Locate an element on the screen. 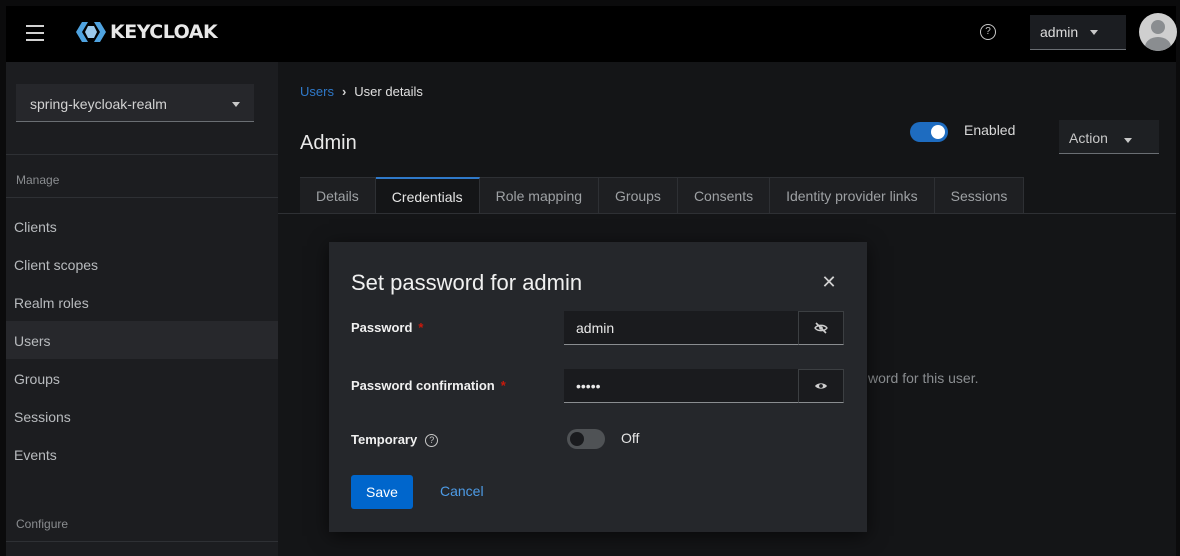 Image resolution: width=1180 pixels, height=556 pixels. nav-section-manage: Manage is located at coordinates (38, 180).